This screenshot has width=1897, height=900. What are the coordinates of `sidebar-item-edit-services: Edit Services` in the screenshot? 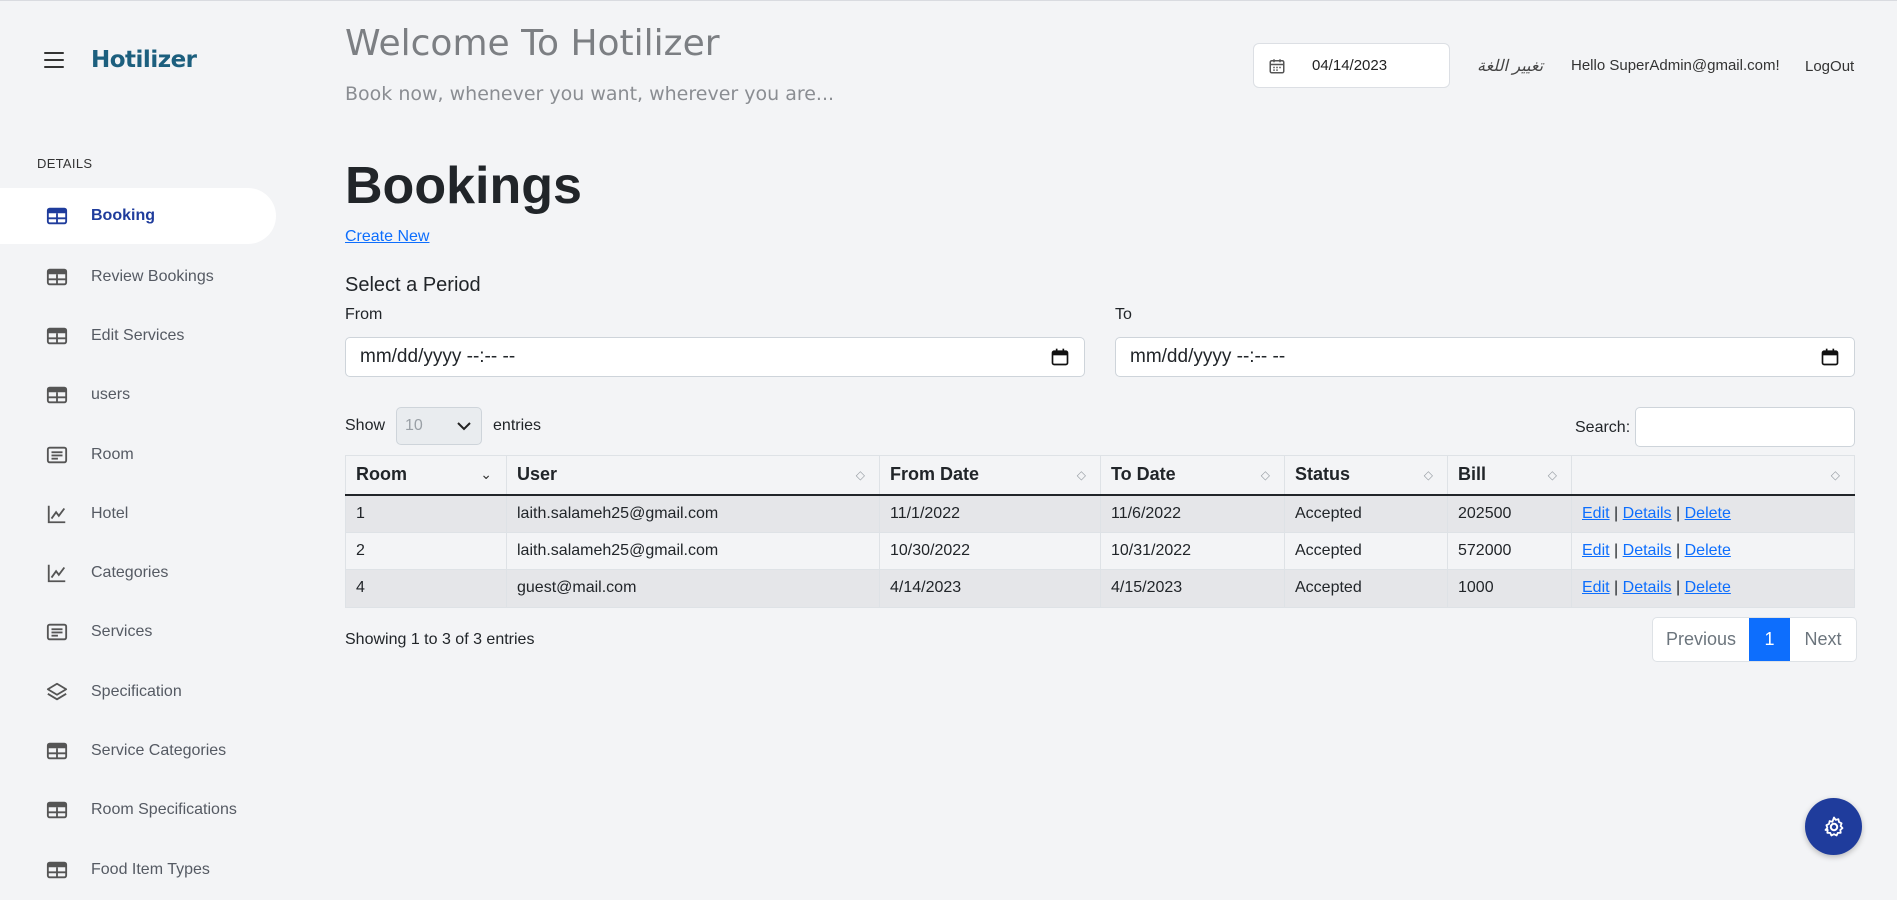 It's located at (138, 335).